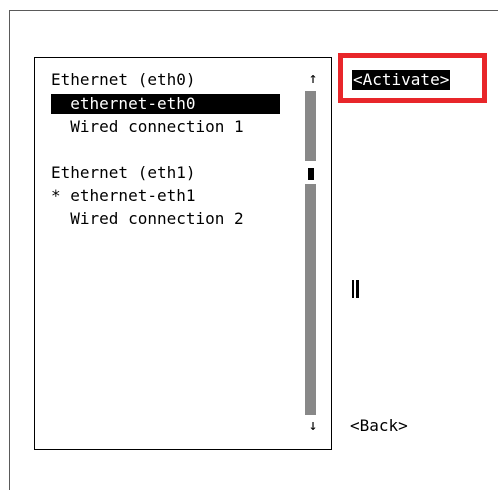  What do you see at coordinates (313, 78) in the screenshot?
I see `scroll-up-arrow-icon: ↑` at bounding box center [313, 78].